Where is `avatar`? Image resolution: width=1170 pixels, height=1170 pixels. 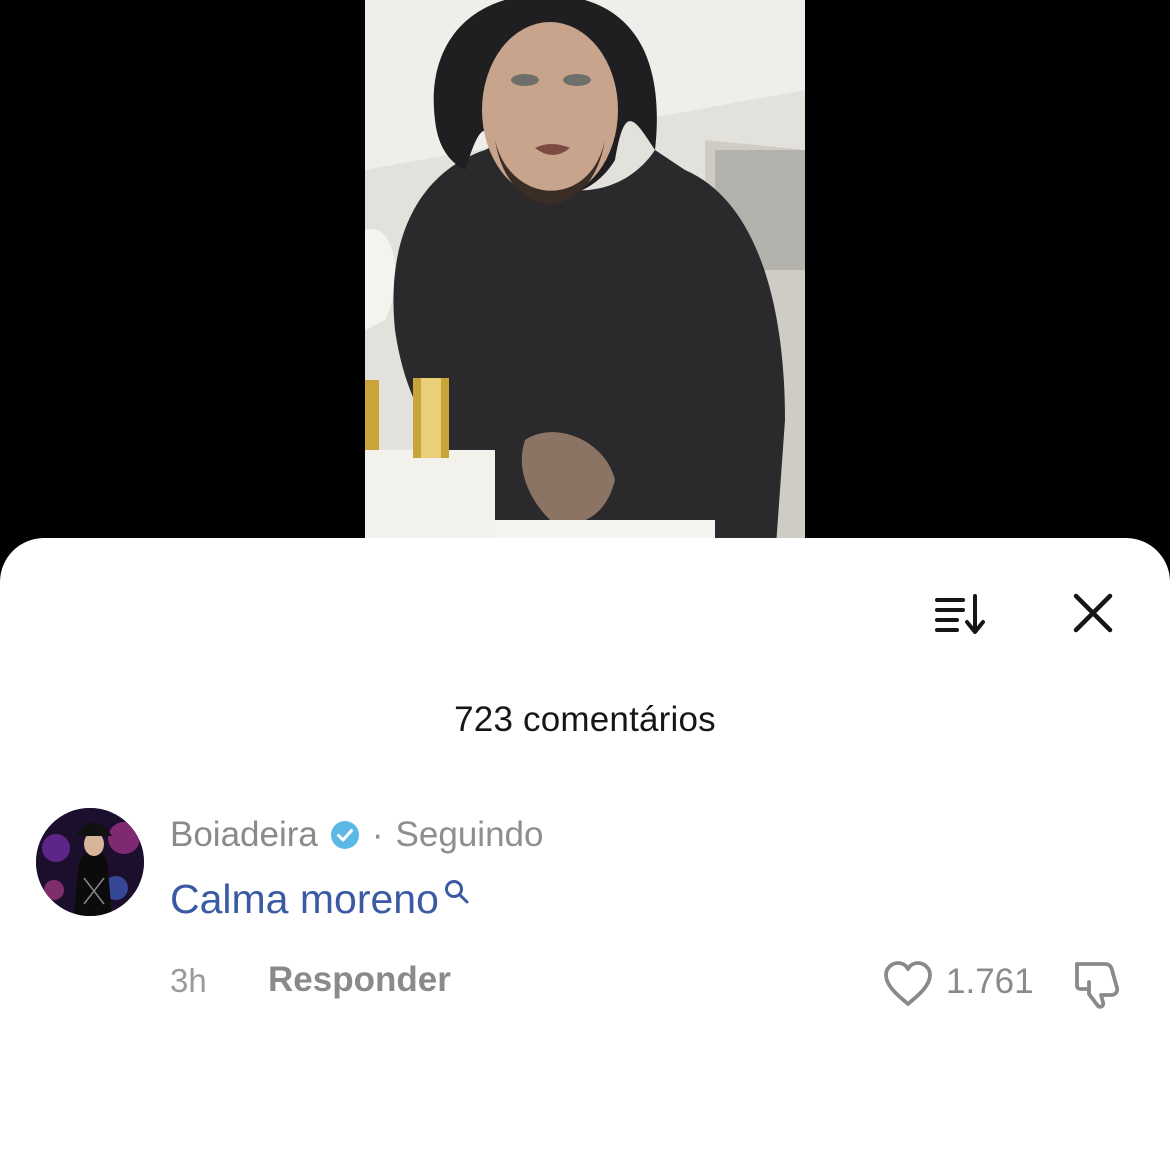 avatar is located at coordinates (90, 862).